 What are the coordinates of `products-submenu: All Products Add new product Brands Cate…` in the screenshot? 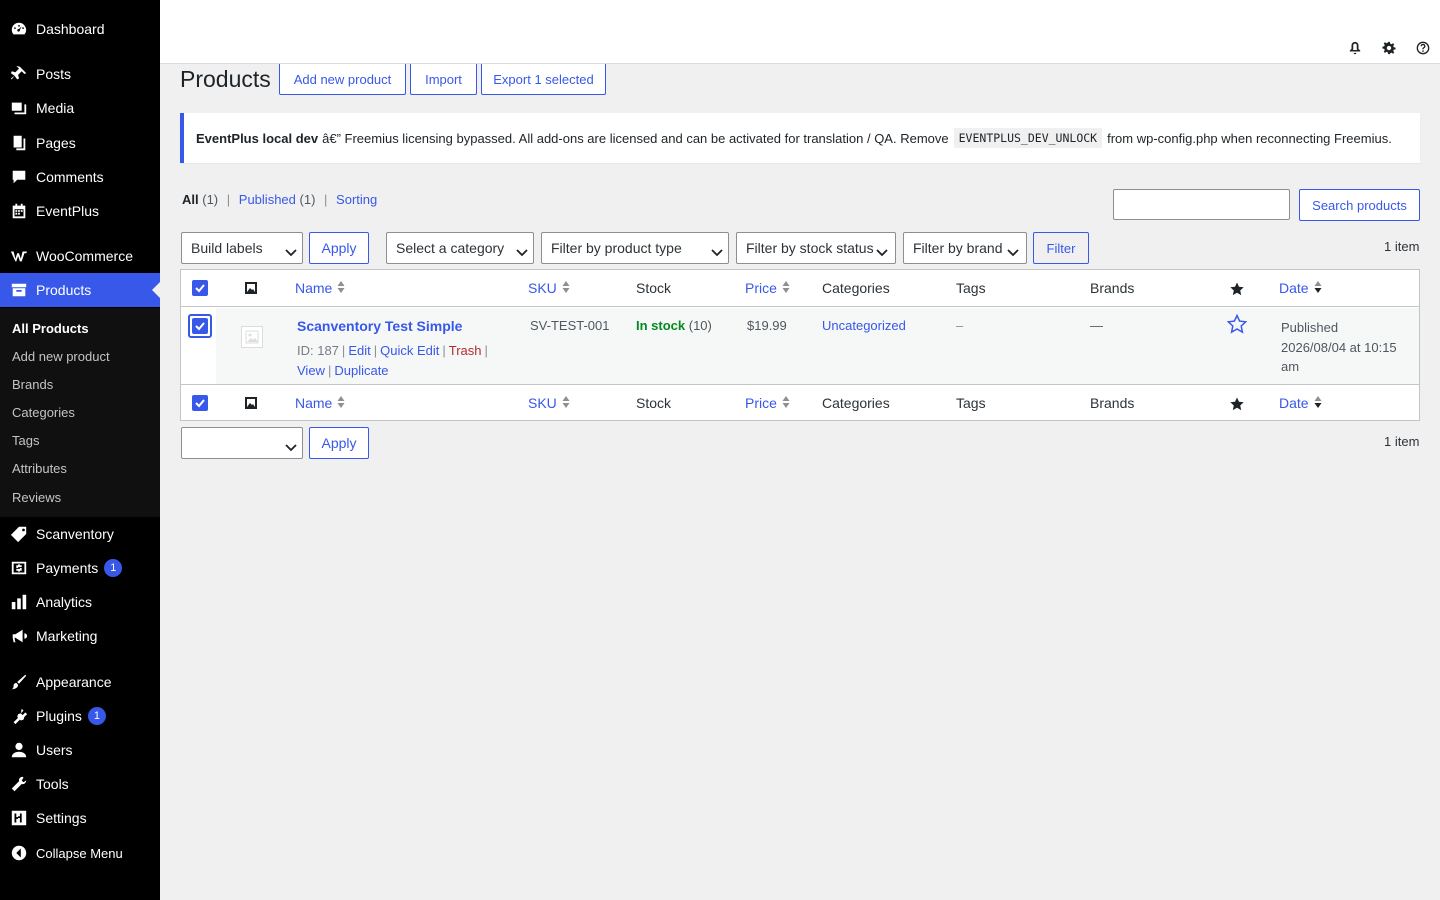 It's located at (80, 412).